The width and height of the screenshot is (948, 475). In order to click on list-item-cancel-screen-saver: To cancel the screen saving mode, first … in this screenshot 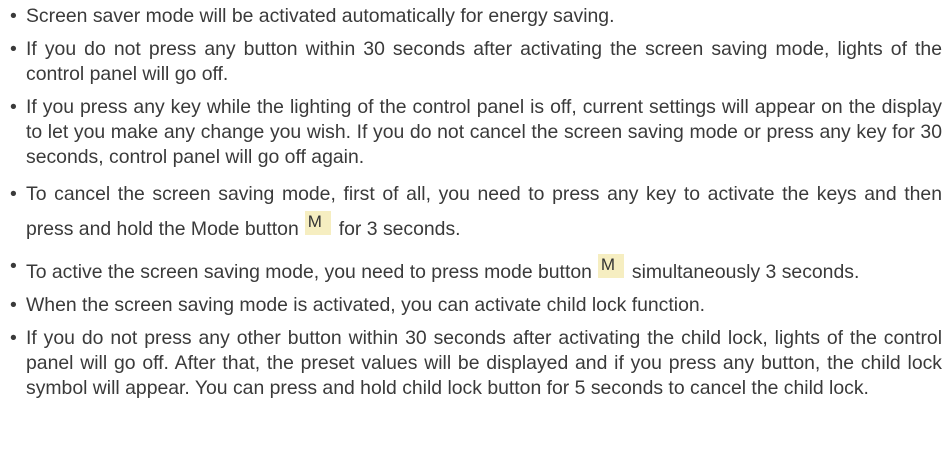, I will do `click(473, 212)`.